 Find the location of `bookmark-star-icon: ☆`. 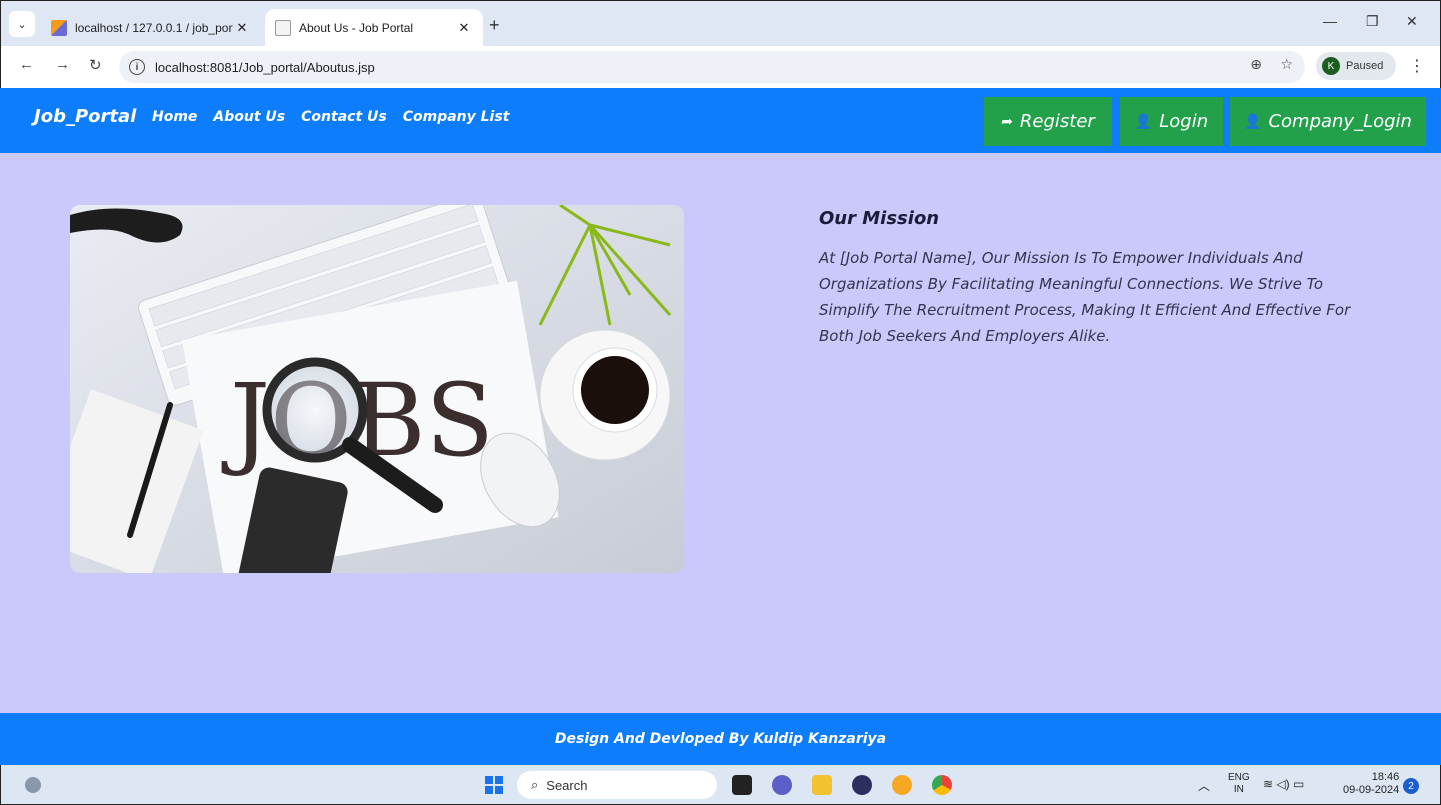

bookmark-star-icon: ☆ is located at coordinates (1286, 65).